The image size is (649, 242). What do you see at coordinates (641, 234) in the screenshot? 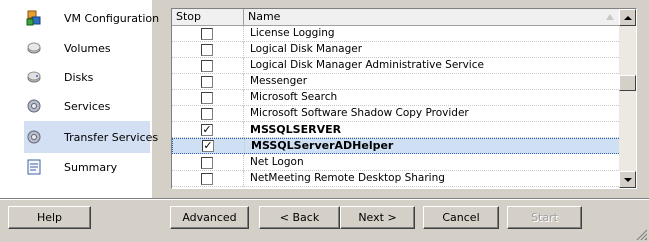
I see `resize-grip-icon` at bounding box center [641, 234].